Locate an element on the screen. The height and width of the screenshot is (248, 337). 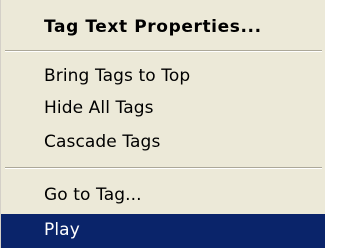
menu-item-cascade-tags: Cascade Tags is located at coordinates (163, 142).